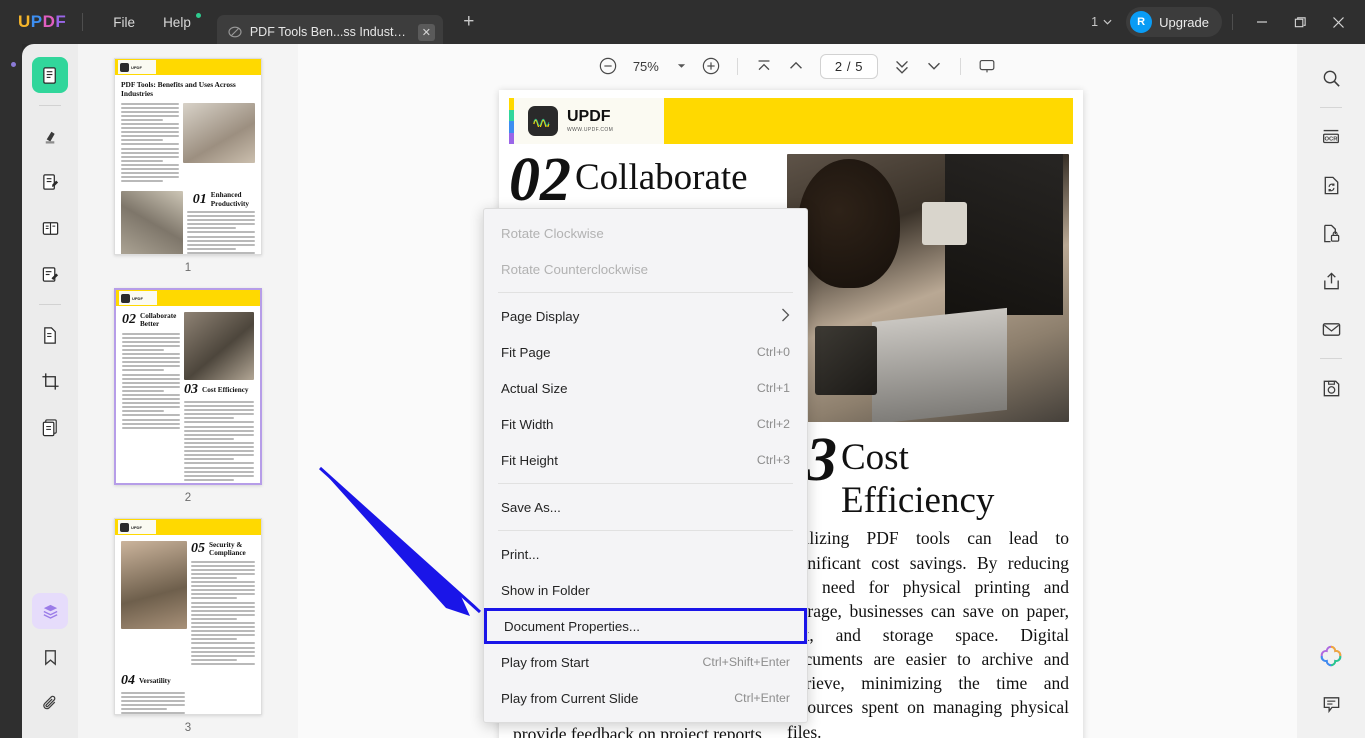 The width and height of the screenshot is (1365, 738). What do you see at coordinates (1300, 22) in the screenshot?
I see `maximize-button` at bounding box center [1300, 22].